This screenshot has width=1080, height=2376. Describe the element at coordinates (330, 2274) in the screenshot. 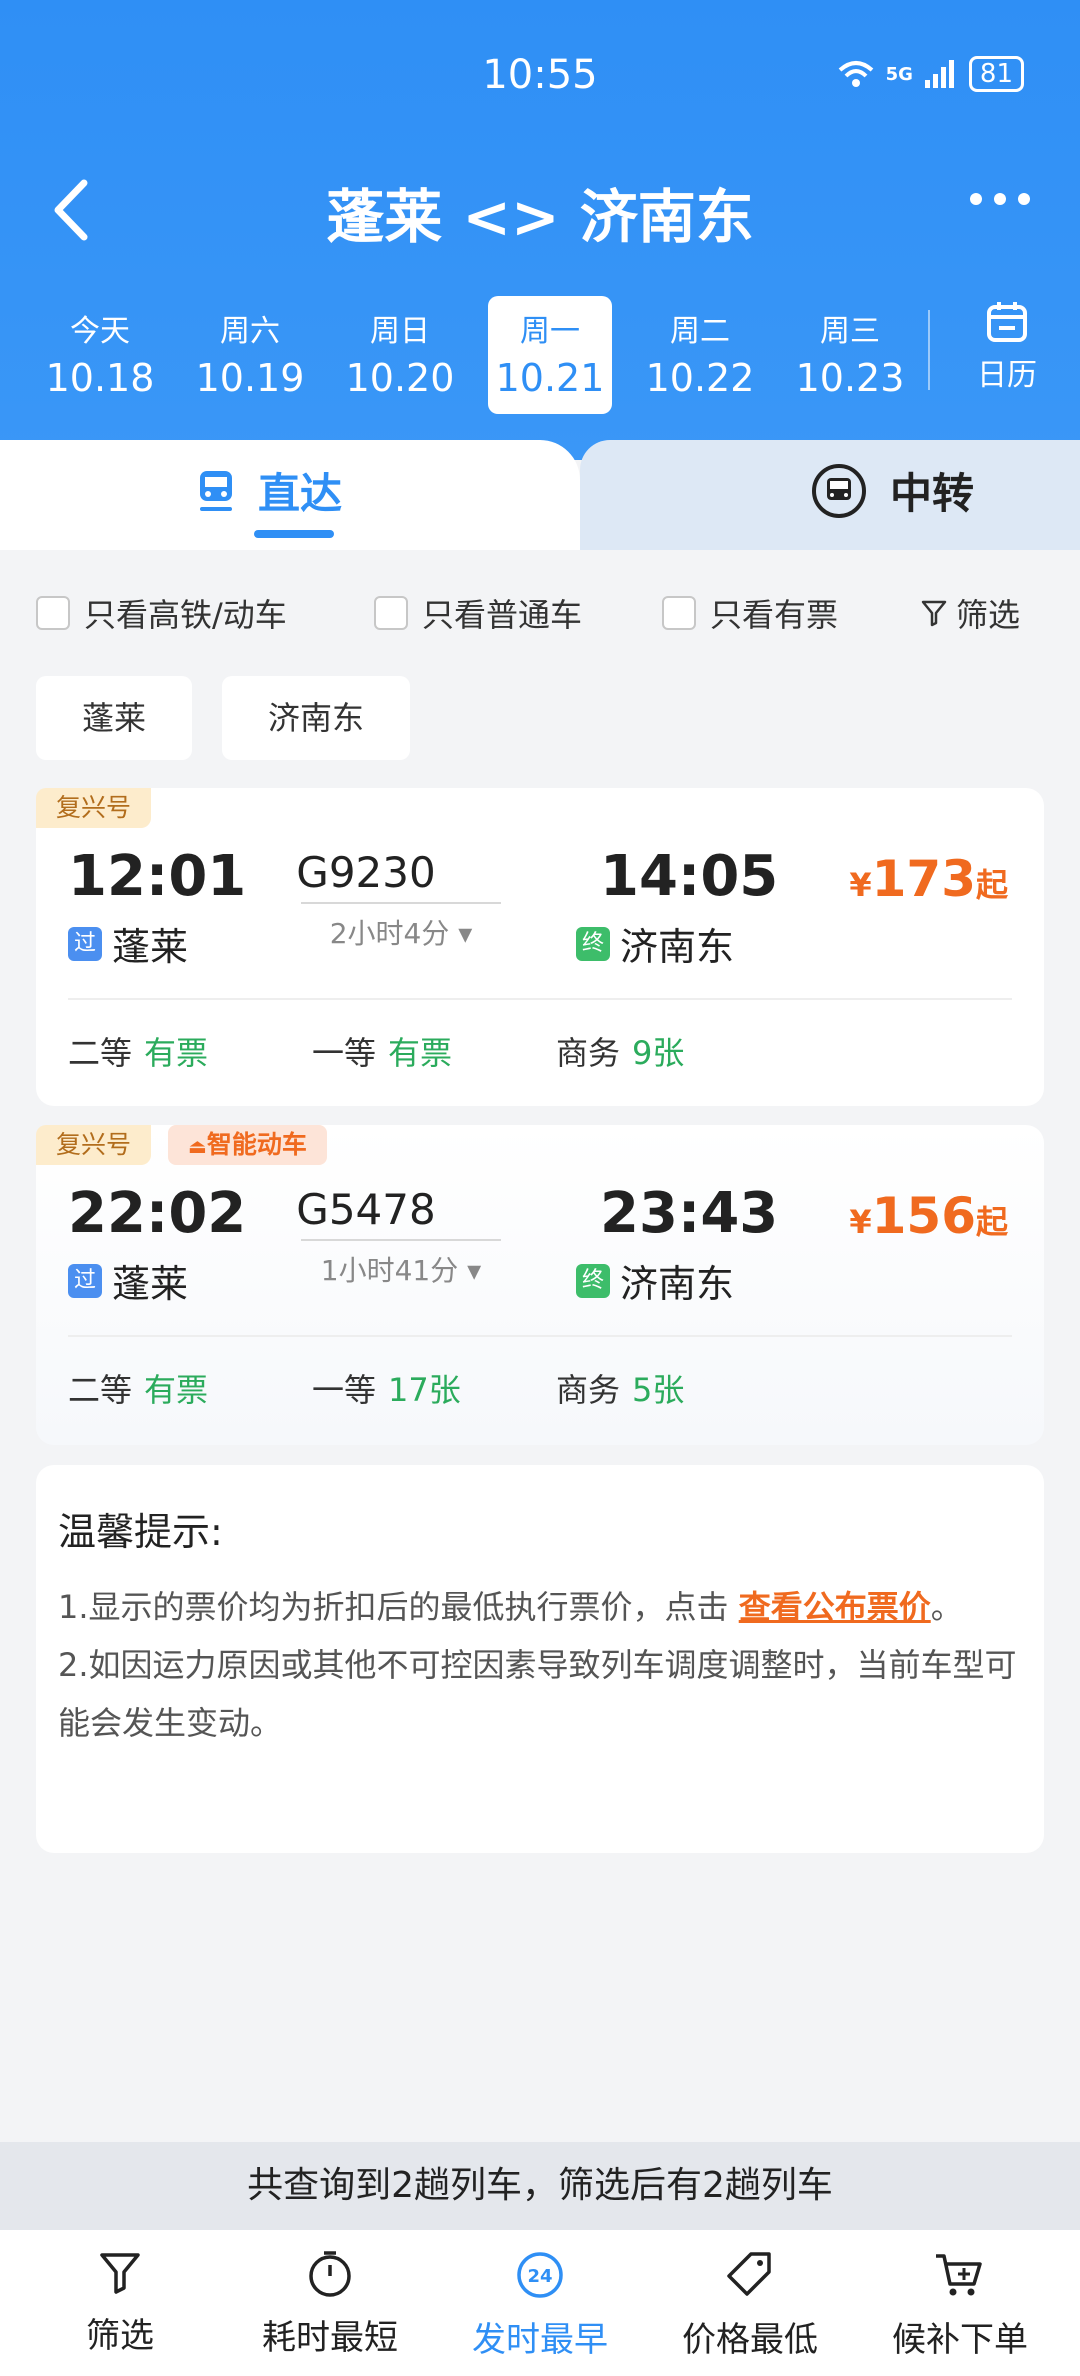

I see `timer-icon` at that location.